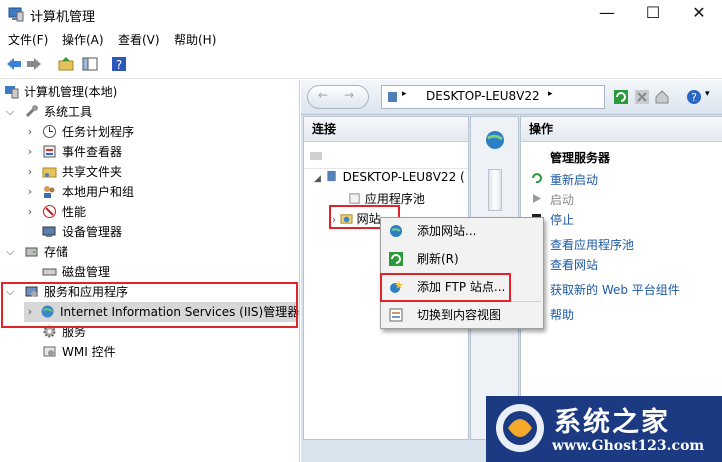 Image resolution: width=722 pixels, height=462 pixels. I want to click on action-start: 启动, so click(562, 199).